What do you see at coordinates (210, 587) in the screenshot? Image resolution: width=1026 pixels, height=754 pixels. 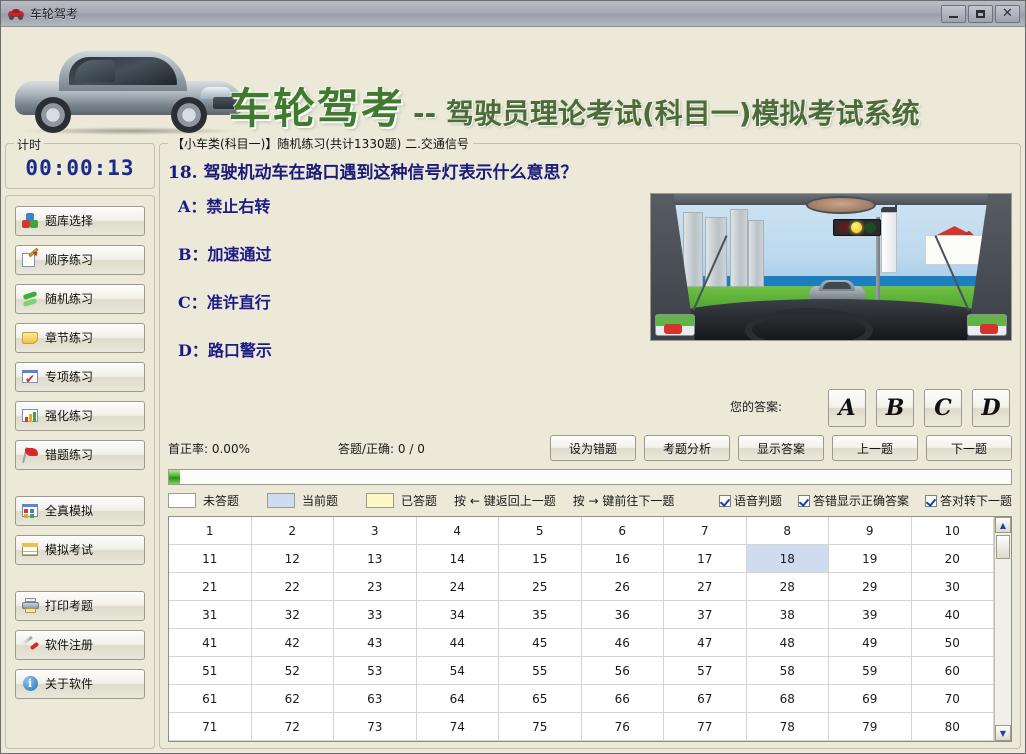 I see `grid-cell-21: 21` at bounding box center [210, 587].